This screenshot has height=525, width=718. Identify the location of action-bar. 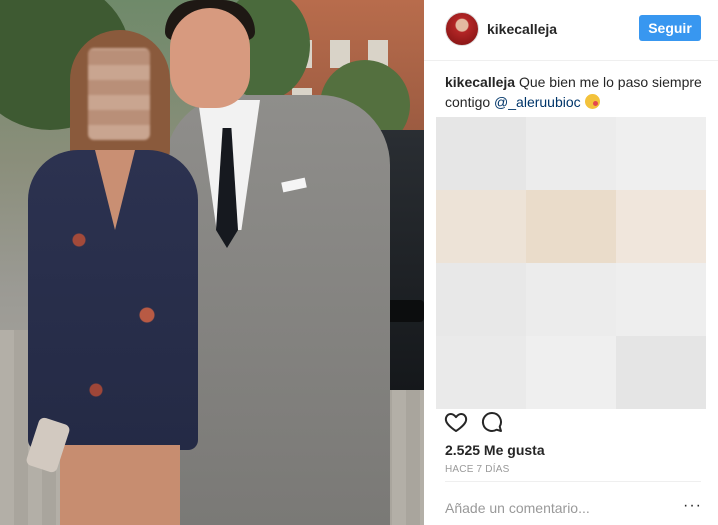
(574, 422).